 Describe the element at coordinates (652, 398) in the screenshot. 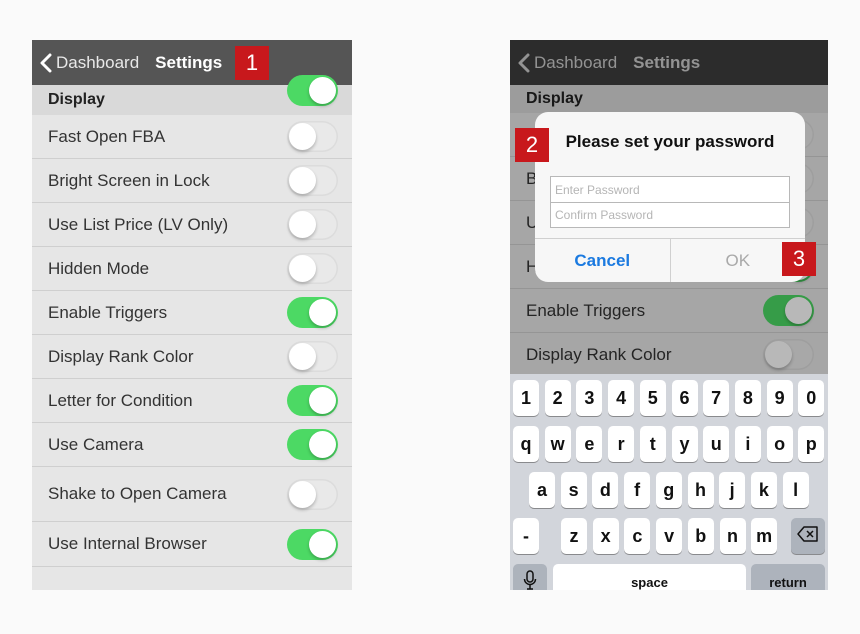

I see `key-5: 5` at that location.